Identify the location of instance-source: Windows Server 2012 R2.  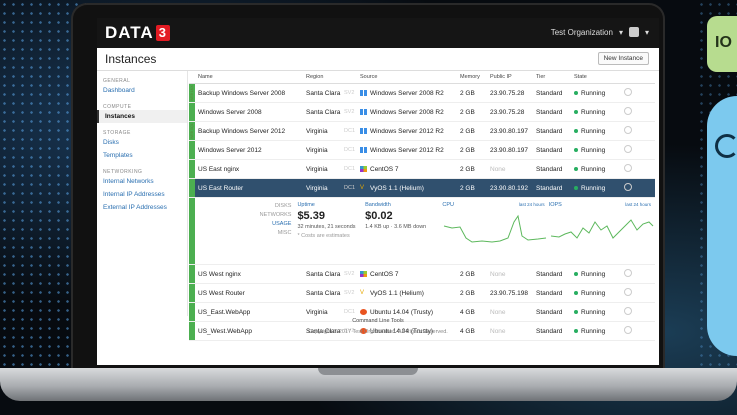
(410, 131).